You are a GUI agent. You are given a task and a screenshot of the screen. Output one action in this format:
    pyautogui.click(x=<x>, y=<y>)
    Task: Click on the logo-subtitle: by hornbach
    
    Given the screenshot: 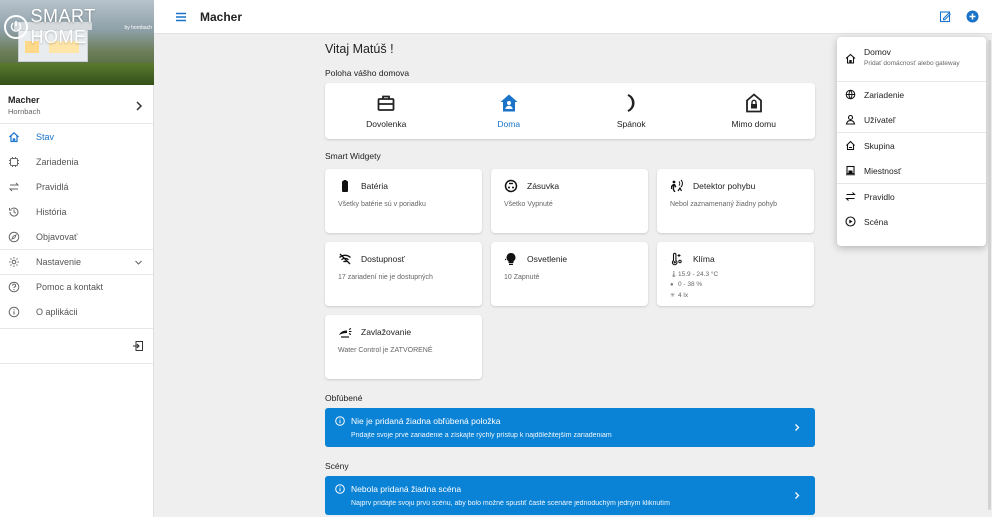 What is the action you would take?
    pyautogui.click(x=138, y=28)
    